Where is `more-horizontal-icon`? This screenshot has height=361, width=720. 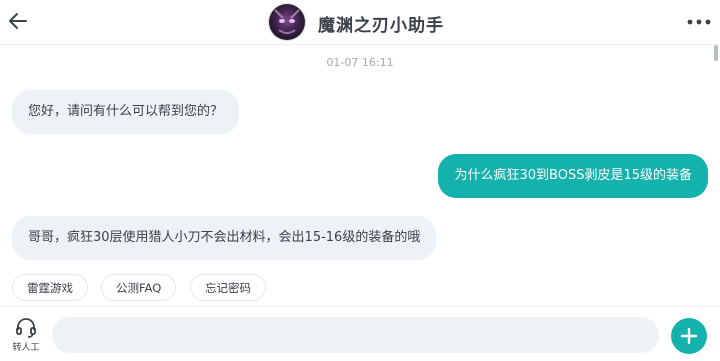 more-horizontal-icon is located at coordinates (699, 22).